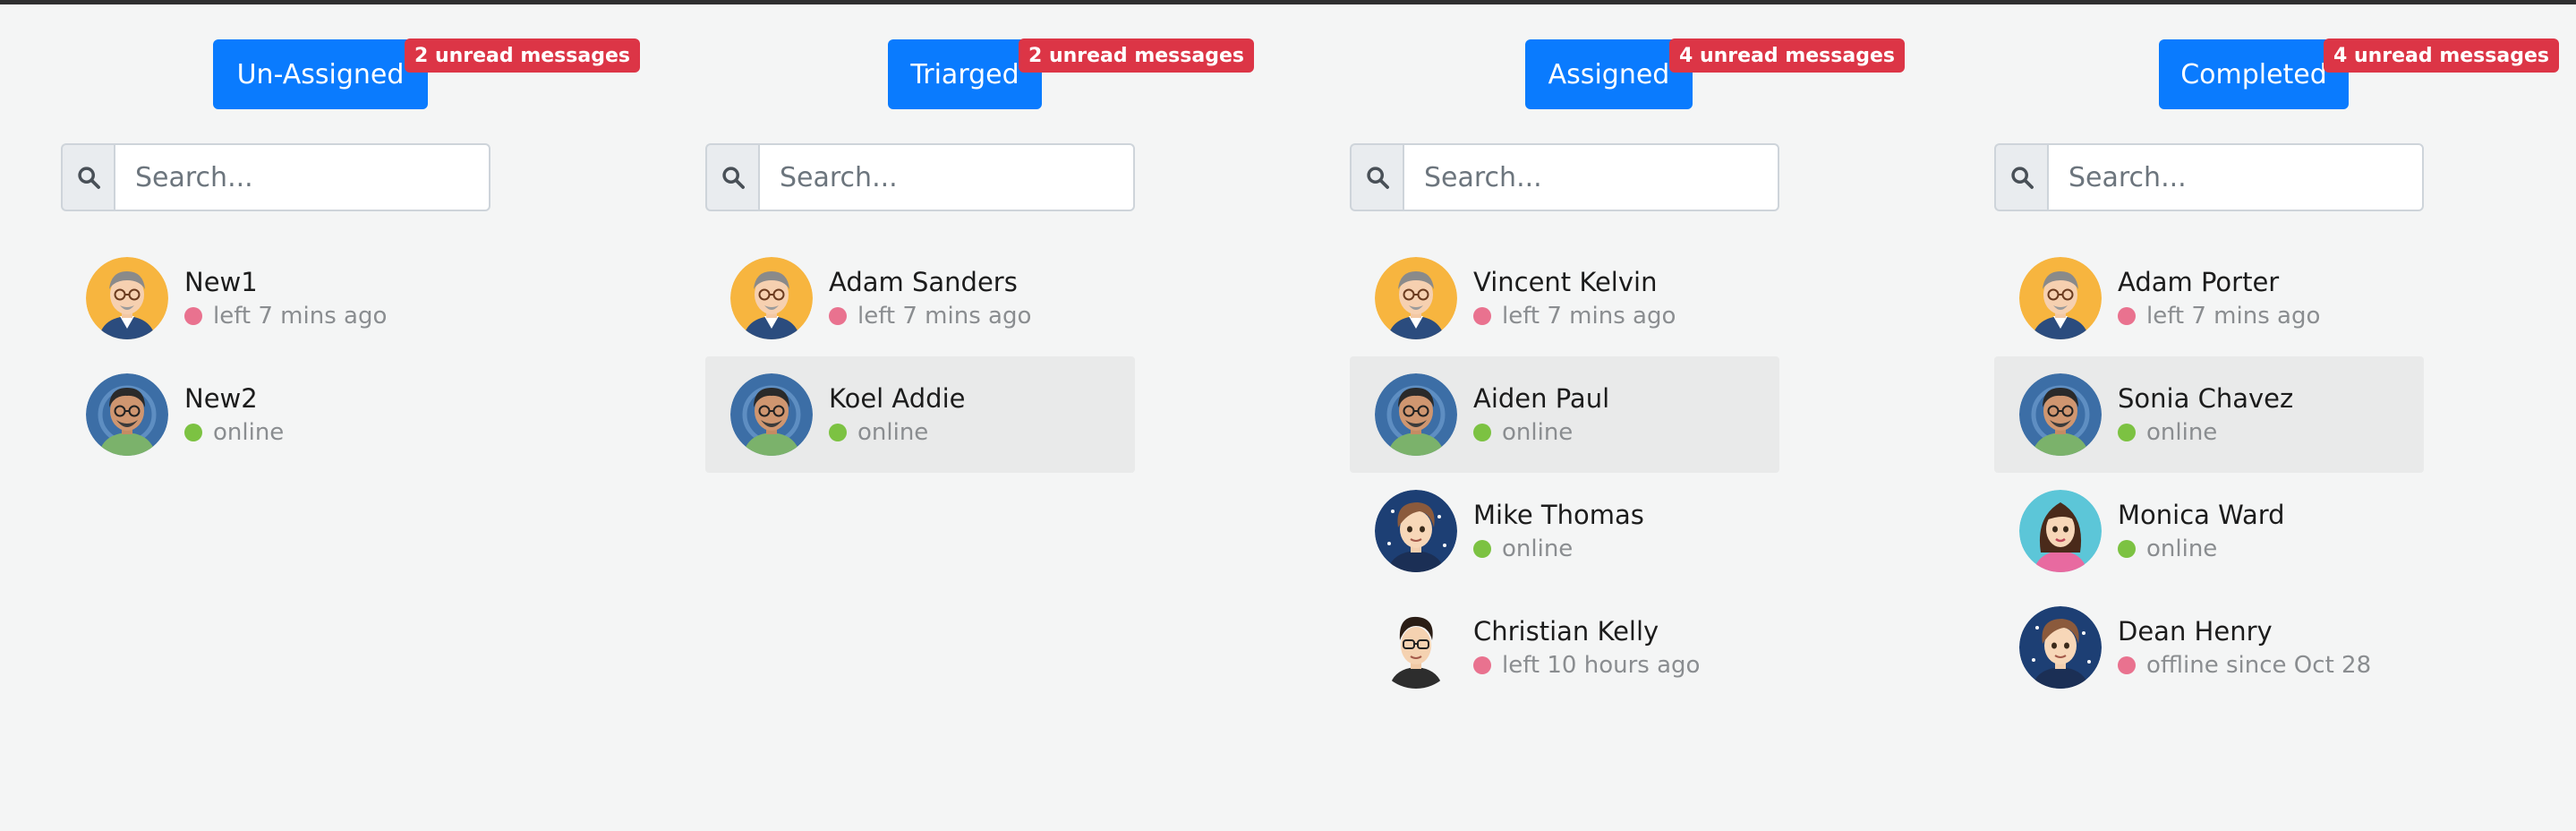 Image resolution: width=2576 pixels, height=831 pixels. I want to click on person-status: left 10 hours ago, so click(1586, 665).